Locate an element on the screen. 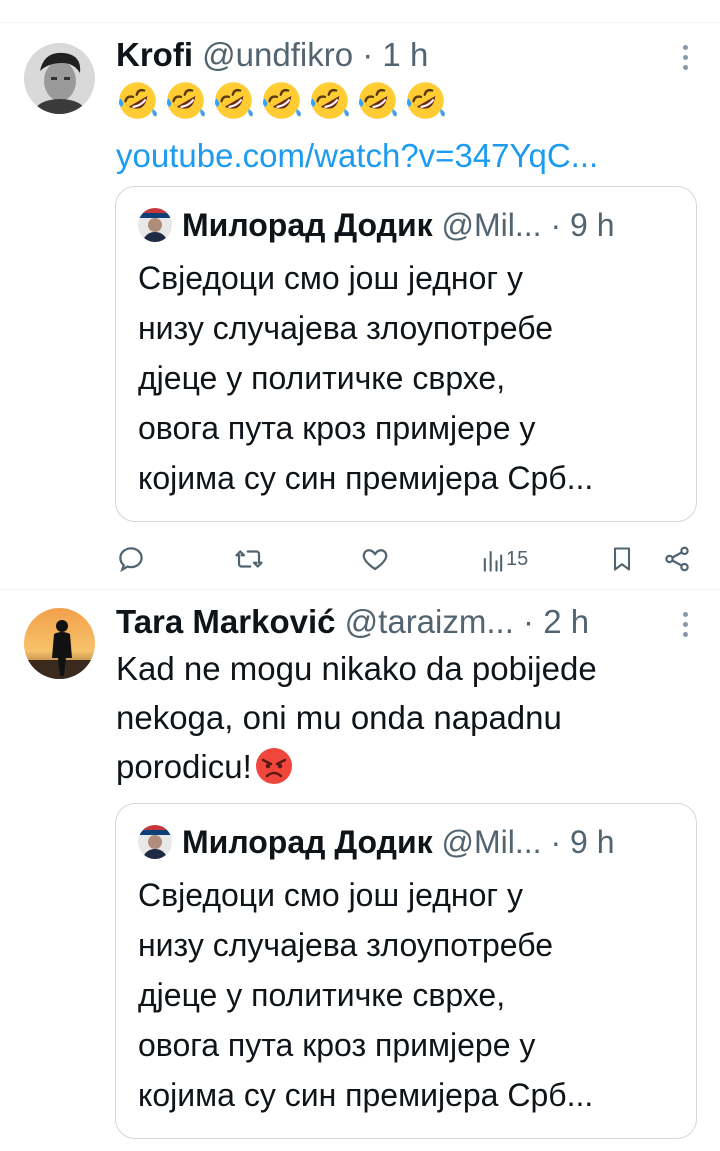 The width and height of the screenshot is (720, 1151). retweet-icon is located at coordinates (249, 559).